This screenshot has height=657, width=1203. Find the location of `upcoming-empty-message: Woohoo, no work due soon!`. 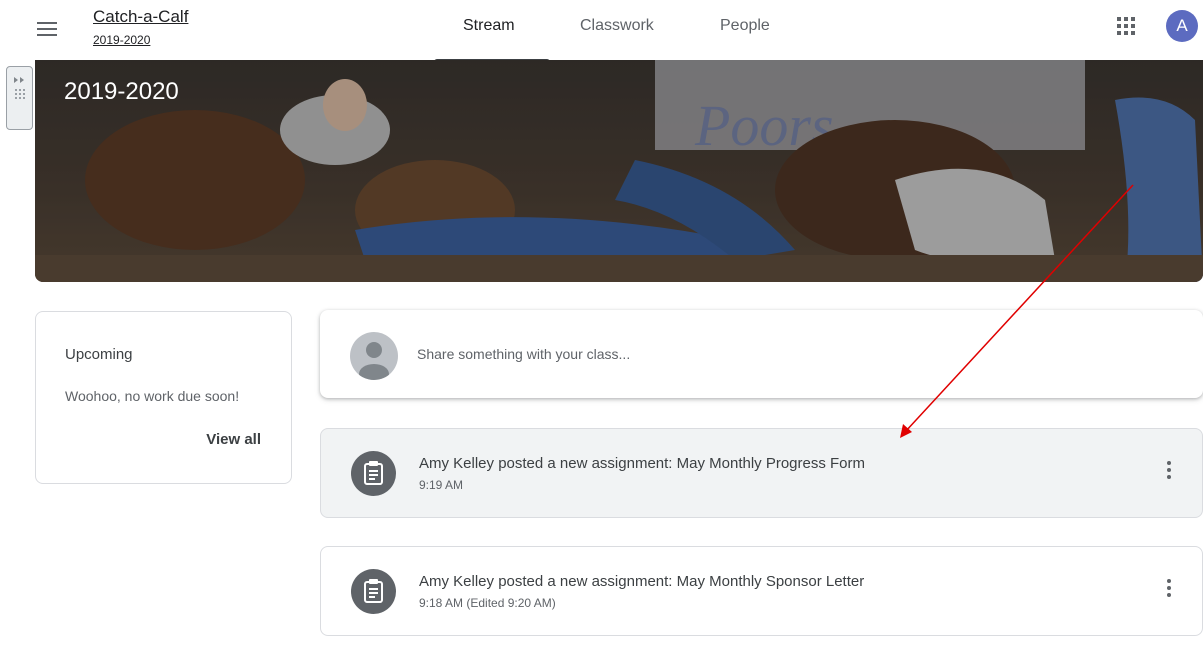

upcoming-empty-message: Woohoo, no work due soon! is located at coordinates (152, 396).